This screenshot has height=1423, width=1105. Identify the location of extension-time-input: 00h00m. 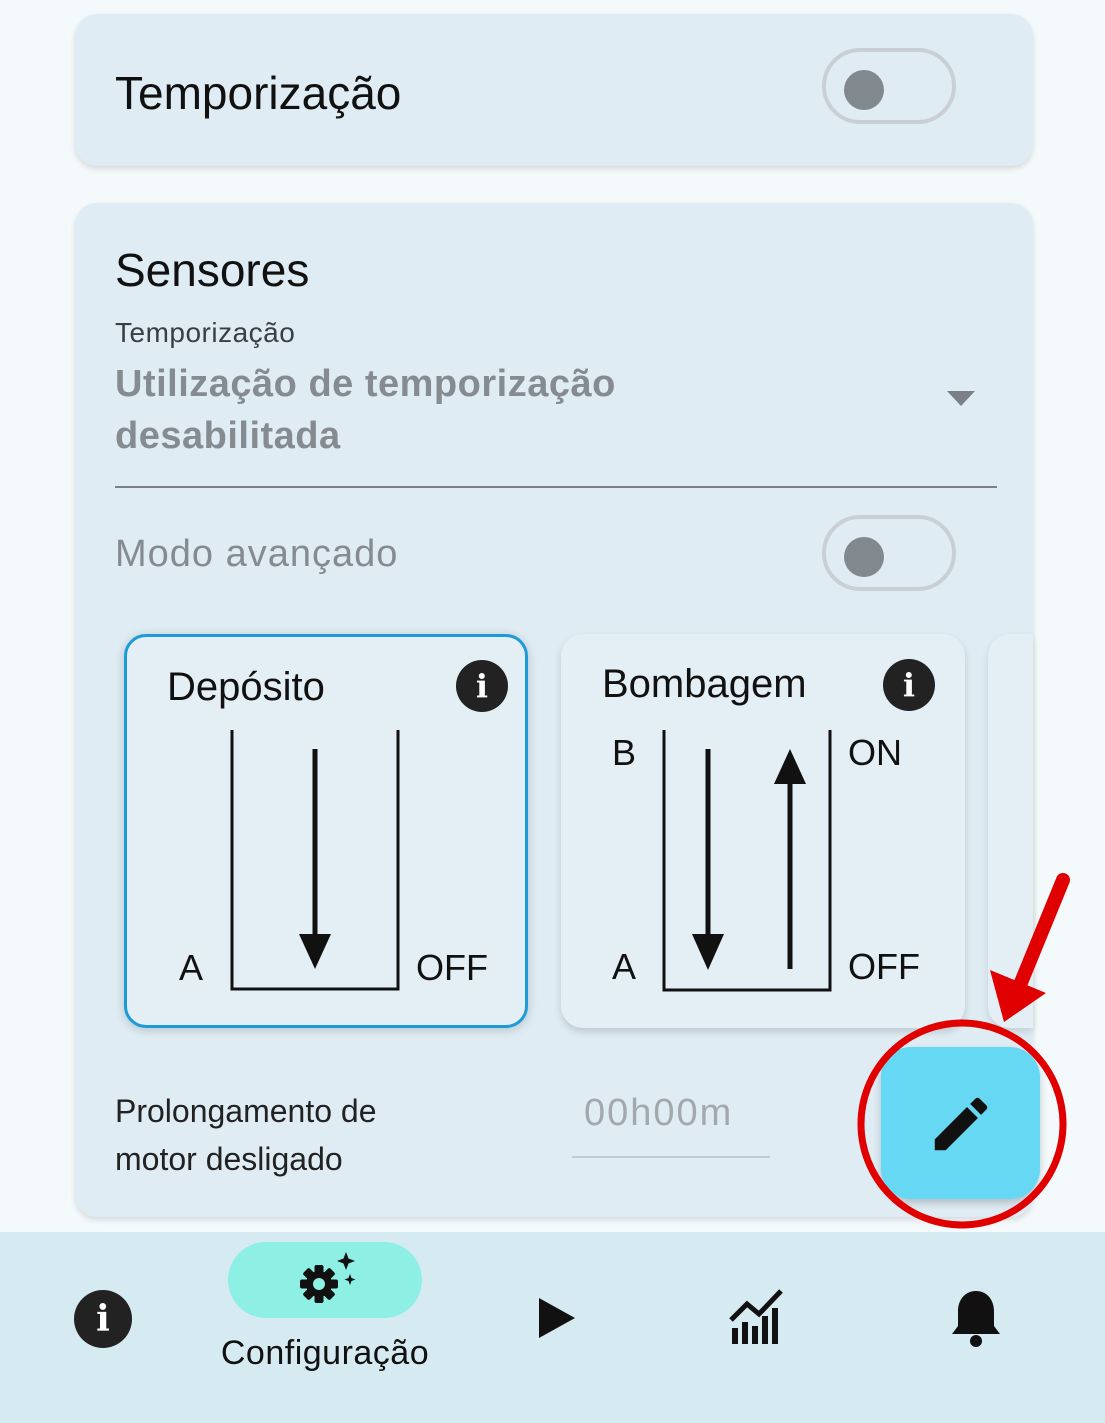
(671, 1123).